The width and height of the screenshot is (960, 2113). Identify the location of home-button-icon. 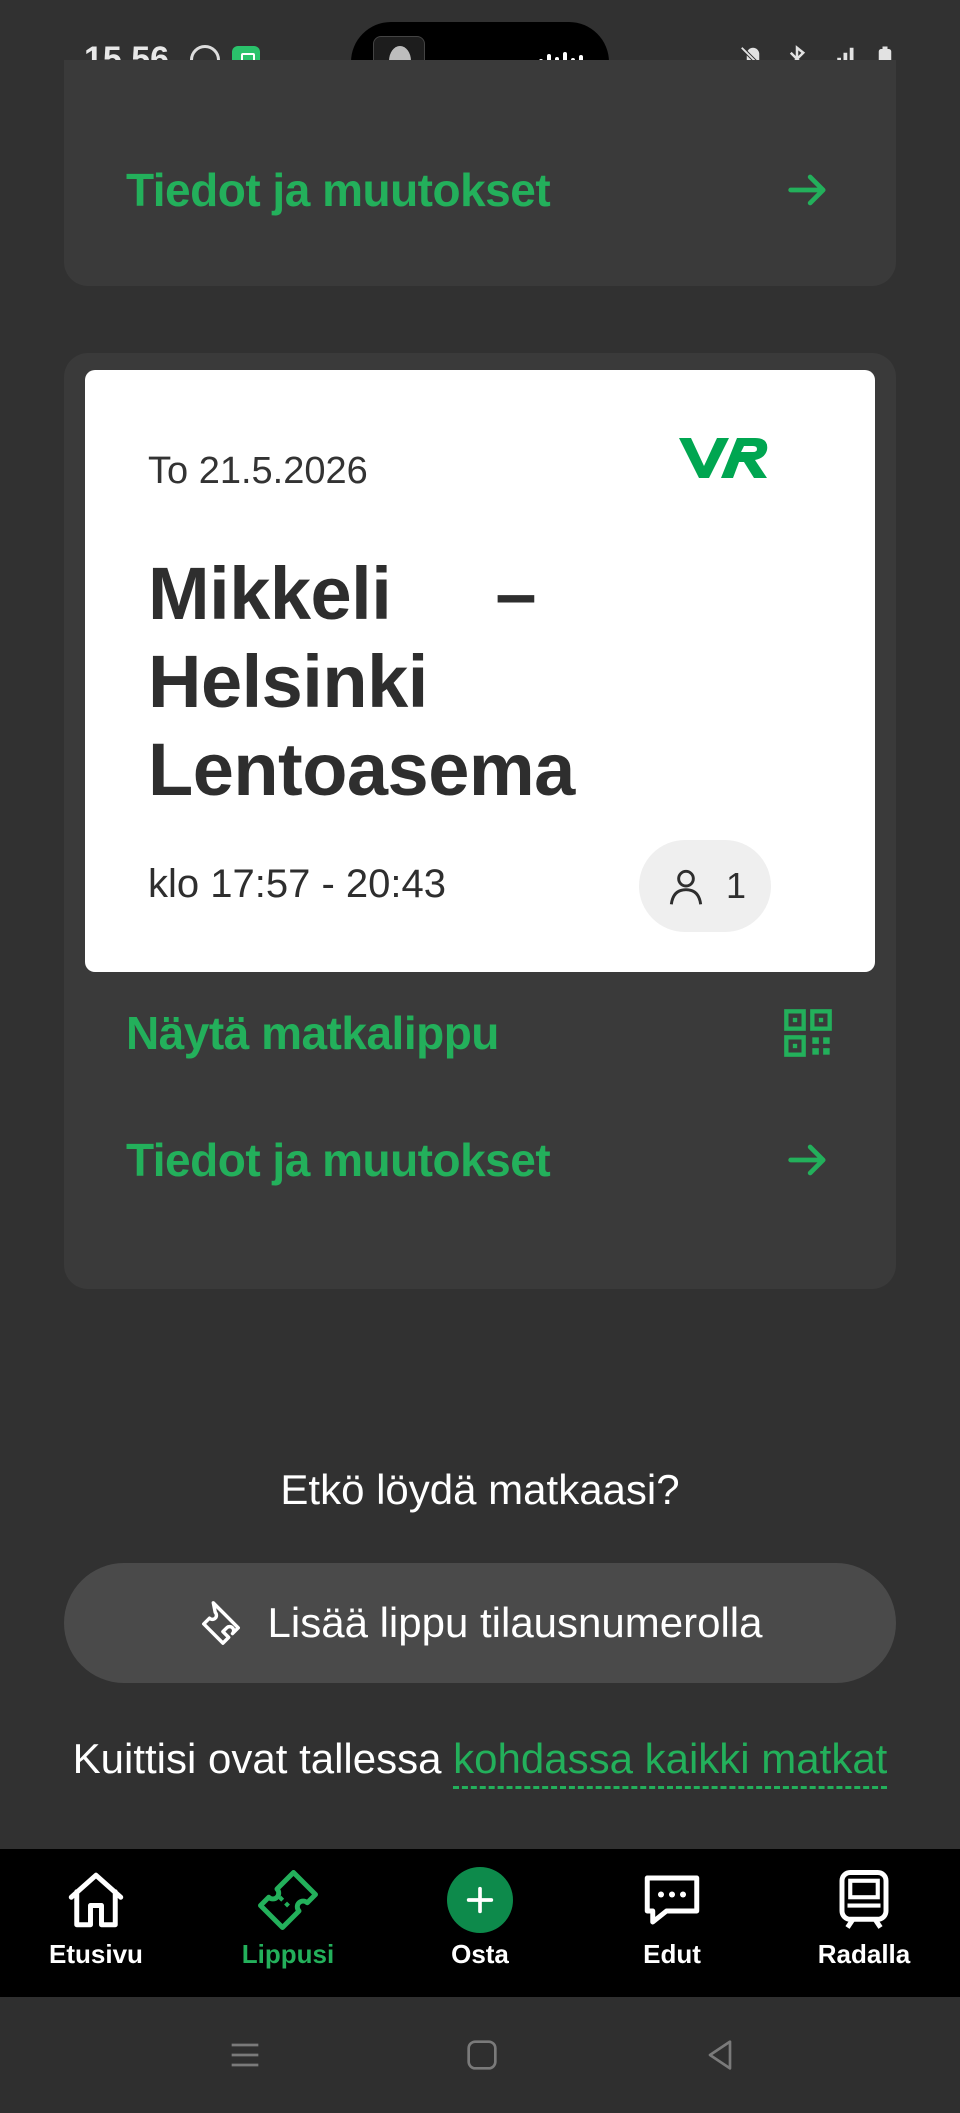
(482, 2055).